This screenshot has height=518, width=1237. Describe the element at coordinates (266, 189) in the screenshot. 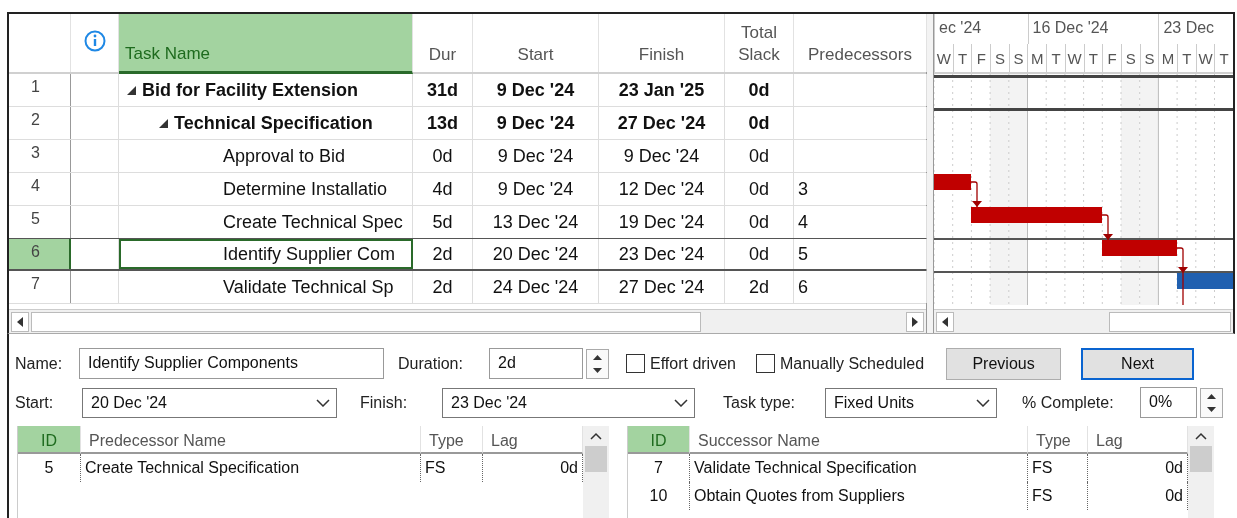

I see `task-name-cell: Determine Installatio` at that location.